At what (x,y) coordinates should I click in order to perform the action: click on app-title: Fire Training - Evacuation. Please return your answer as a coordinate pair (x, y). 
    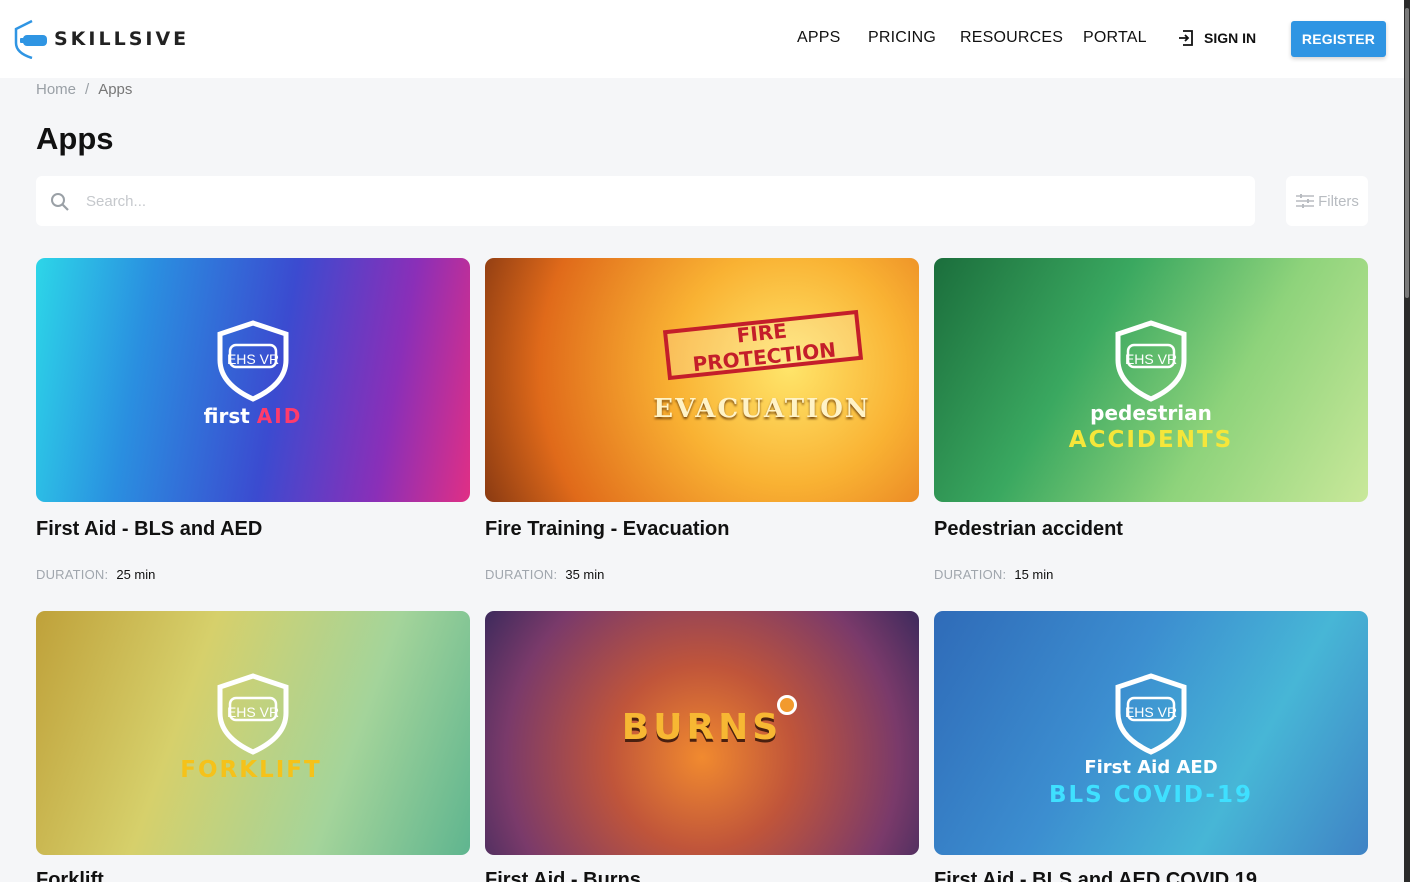
    Looking at the image, I should click on (607, 529).